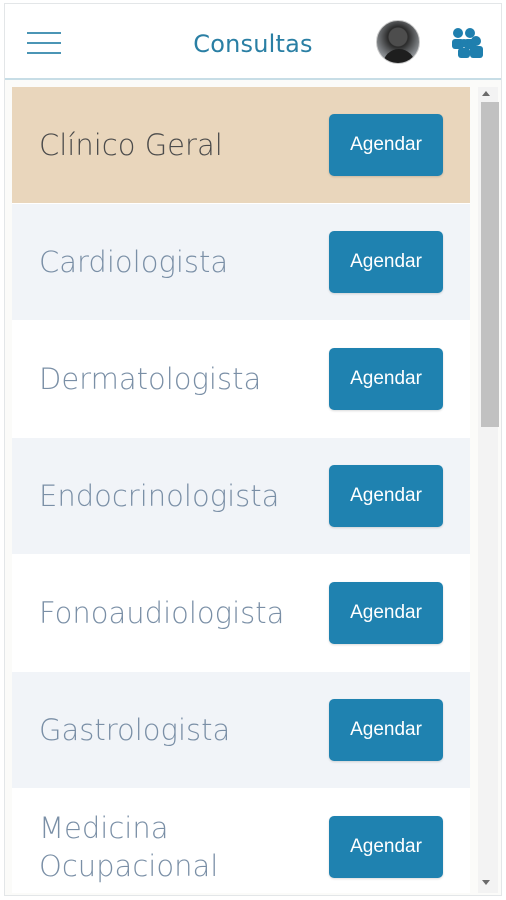  What do you see at coordinates (486, 882) in the screenshot?
I see `scroll-down-arrow-icon` at bounding box center [486, 882].